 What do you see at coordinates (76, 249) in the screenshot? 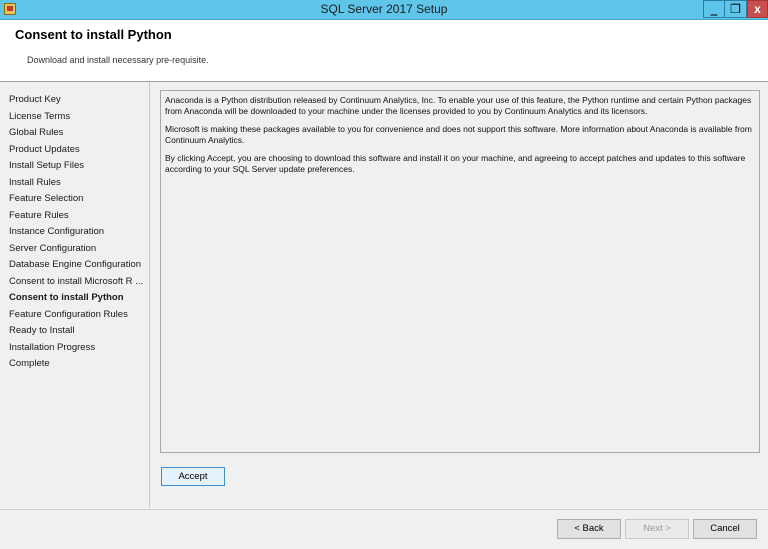
I see `sidebar-item-server-configuration: Server Configuration` at bounding box center [76, 249].